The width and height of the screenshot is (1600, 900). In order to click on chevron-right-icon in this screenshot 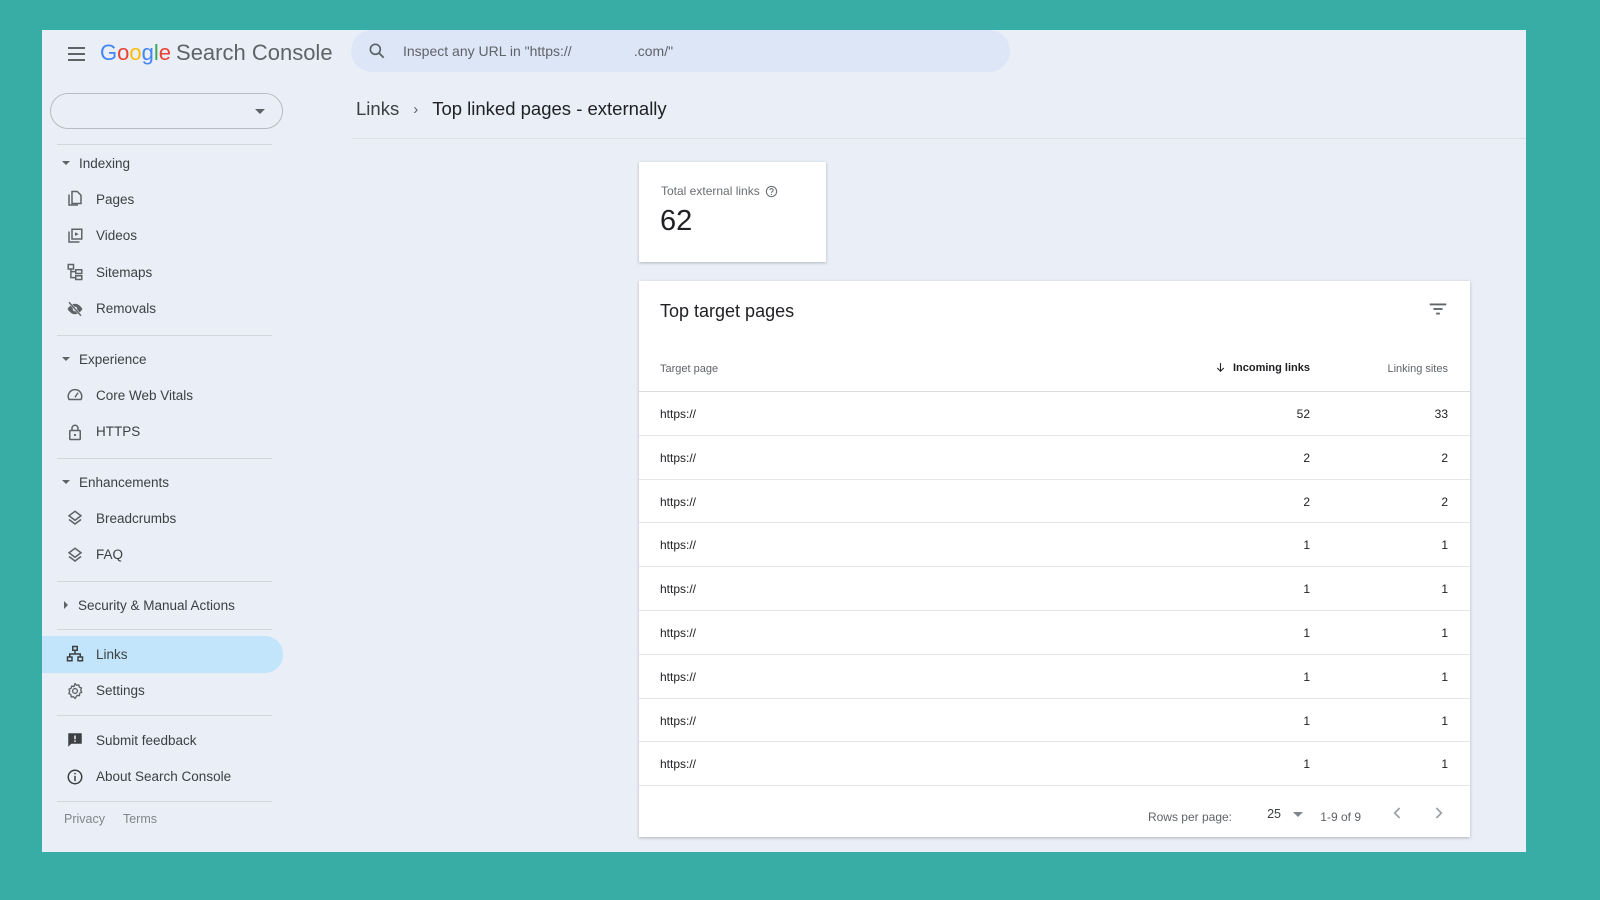, I will do `click(1438, 813)`.